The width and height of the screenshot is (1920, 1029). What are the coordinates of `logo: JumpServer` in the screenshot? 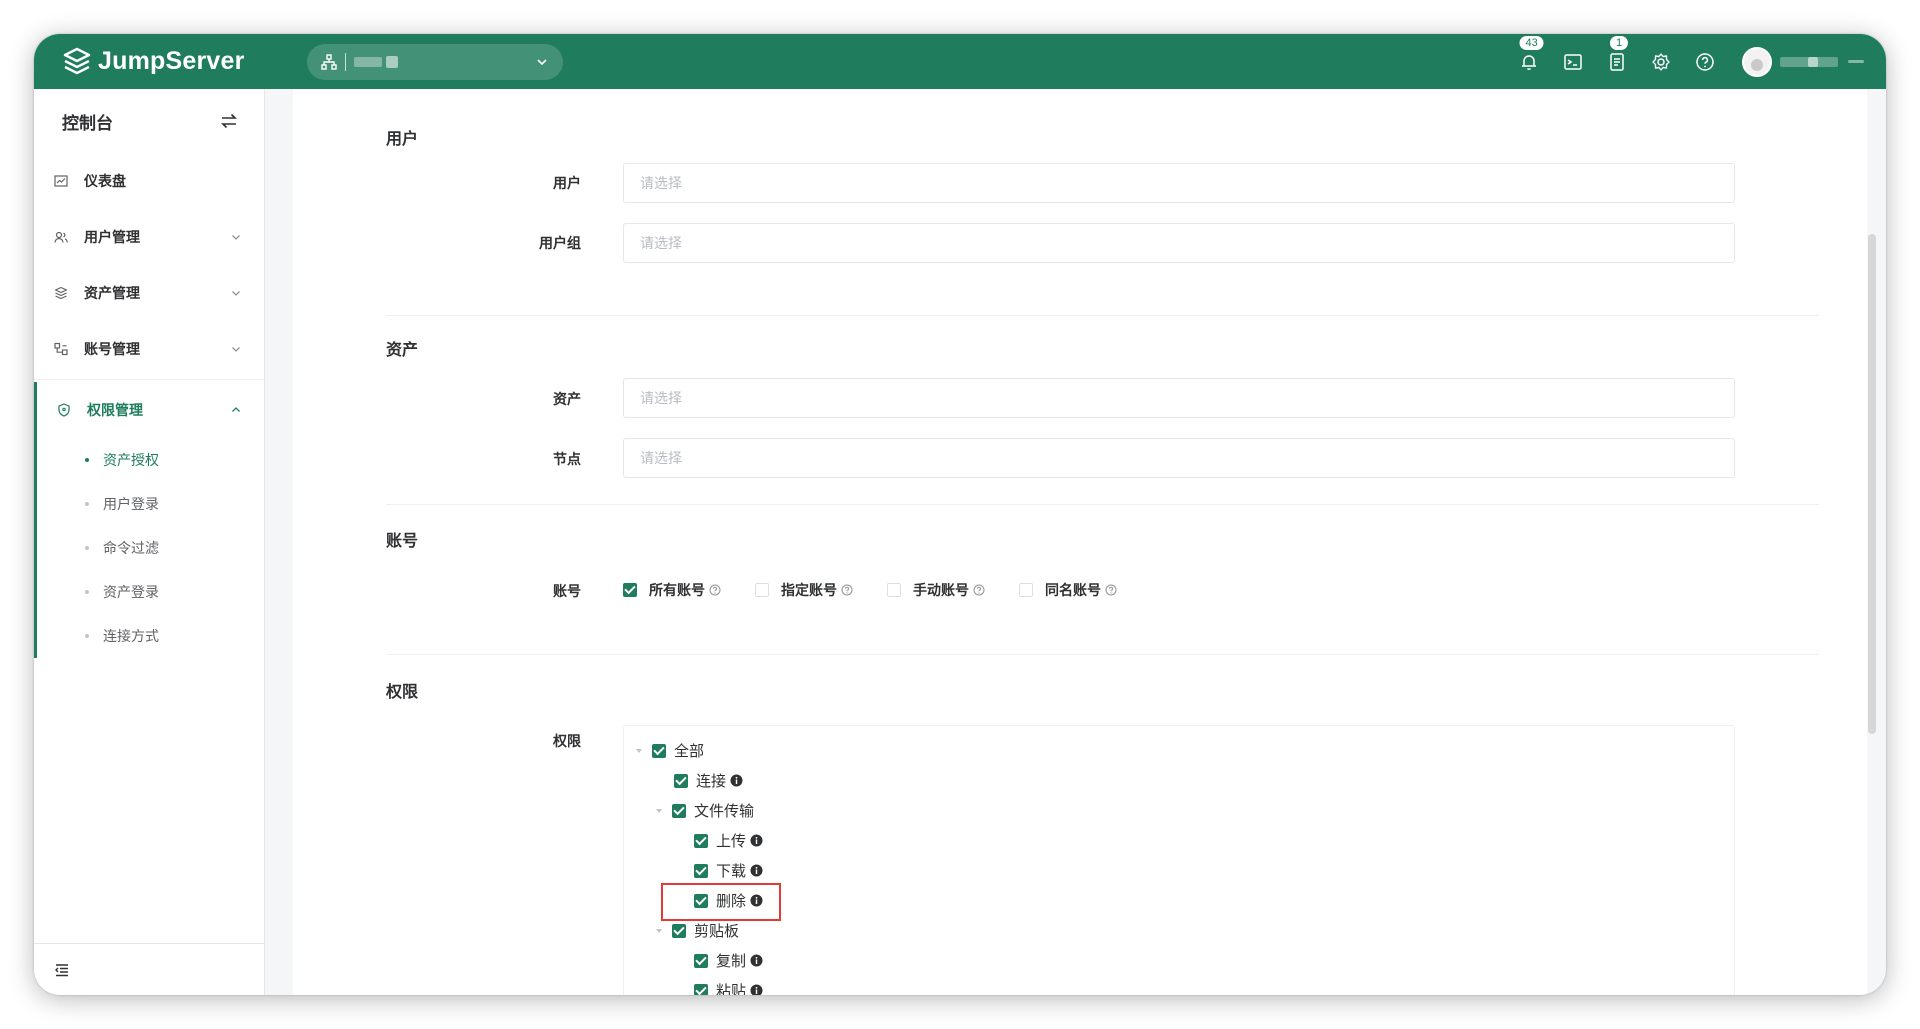 It's located at (153, 62).